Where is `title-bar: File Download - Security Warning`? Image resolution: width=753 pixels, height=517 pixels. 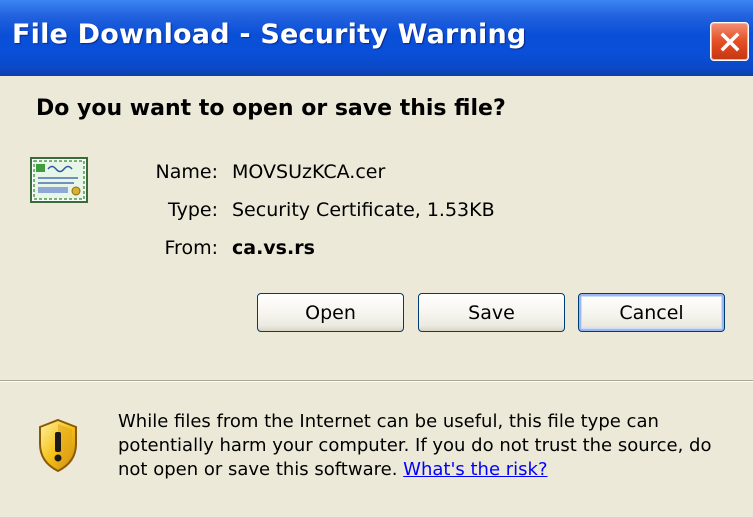
title-bar: File Download - Security Warning is located at coordinates (376, 38).